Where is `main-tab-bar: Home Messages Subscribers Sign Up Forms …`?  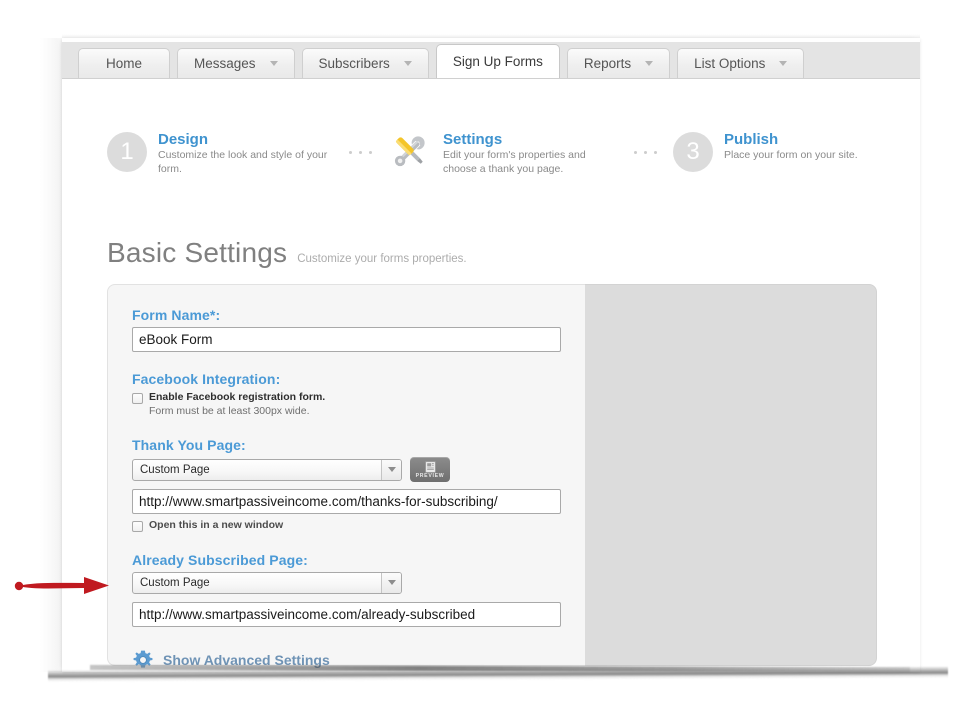 main-tab-bar: Home Messages Subscribers Sign Up Forms … is located at coordinates (491, 60).